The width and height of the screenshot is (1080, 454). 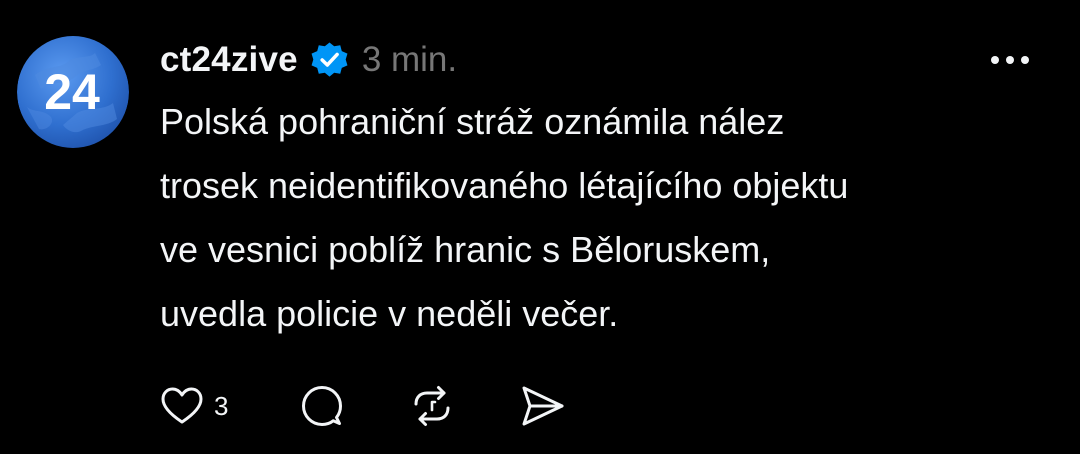 What do you see at coordinates (229, 60) in the screenshot?
I see `username: ct24zive` at bounding box center [229, 60].